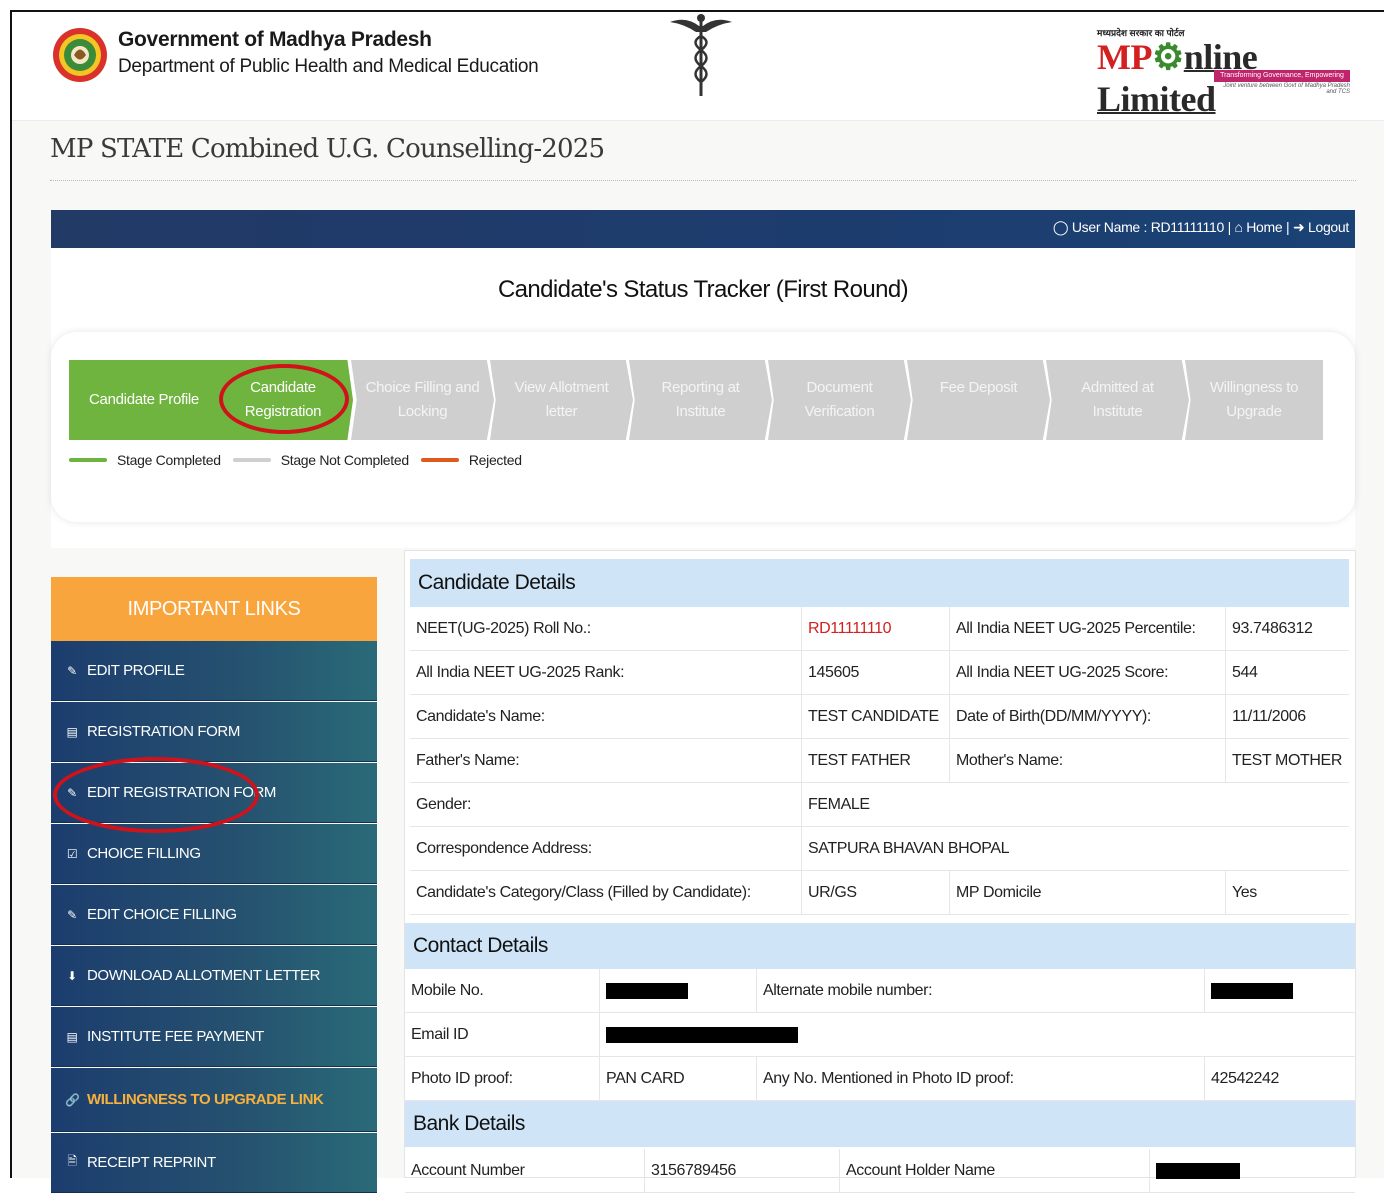 The height and width of the screenshot is (1193, 1384). Describe the element at coordinates (72, 853) in the screenshot. I see `checkbox-icon: ☑` at that location.